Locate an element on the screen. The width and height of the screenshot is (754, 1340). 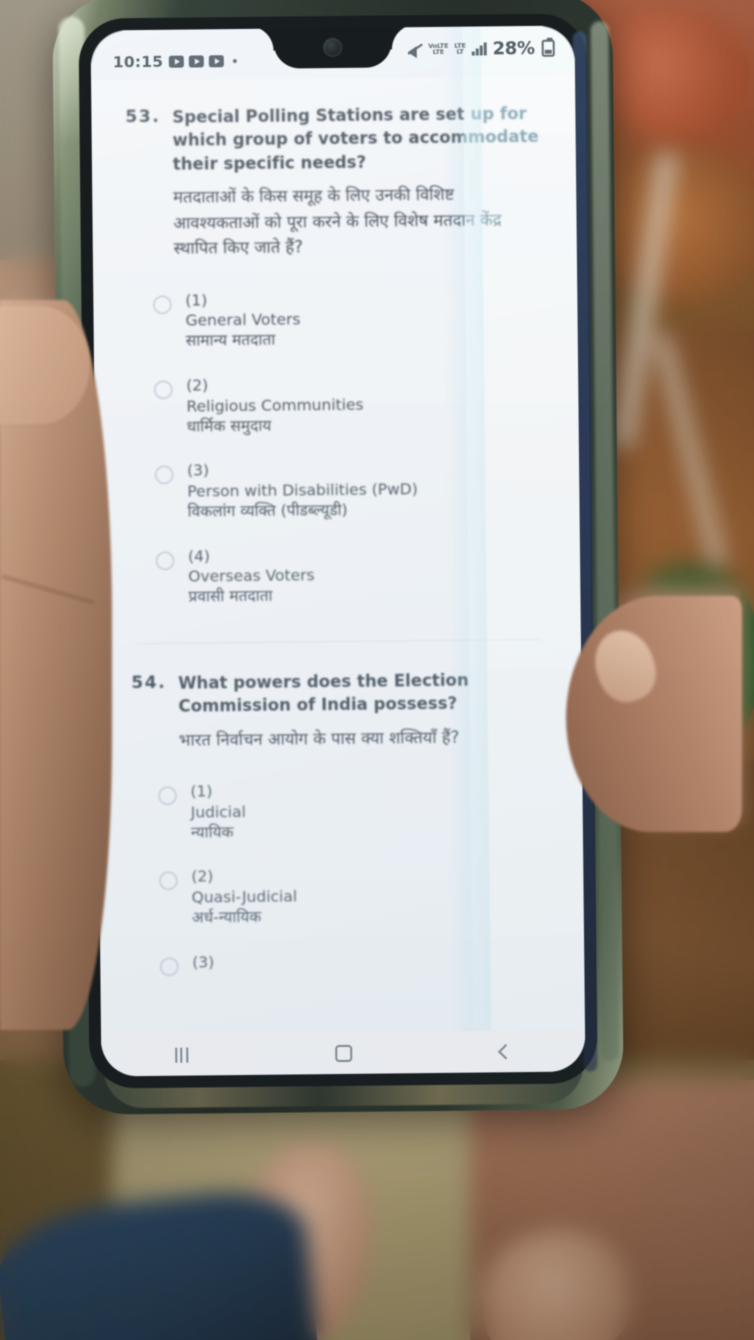
notification-icons is located at coordinates (203, 61).